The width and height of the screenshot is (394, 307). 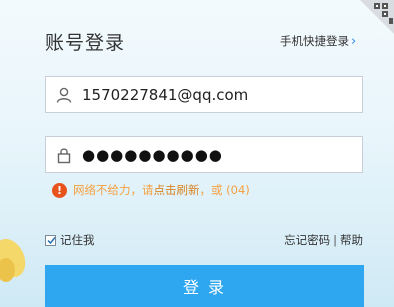 I want to click on account-field: 1570227841@qq.com, so click(x=204, y=94).